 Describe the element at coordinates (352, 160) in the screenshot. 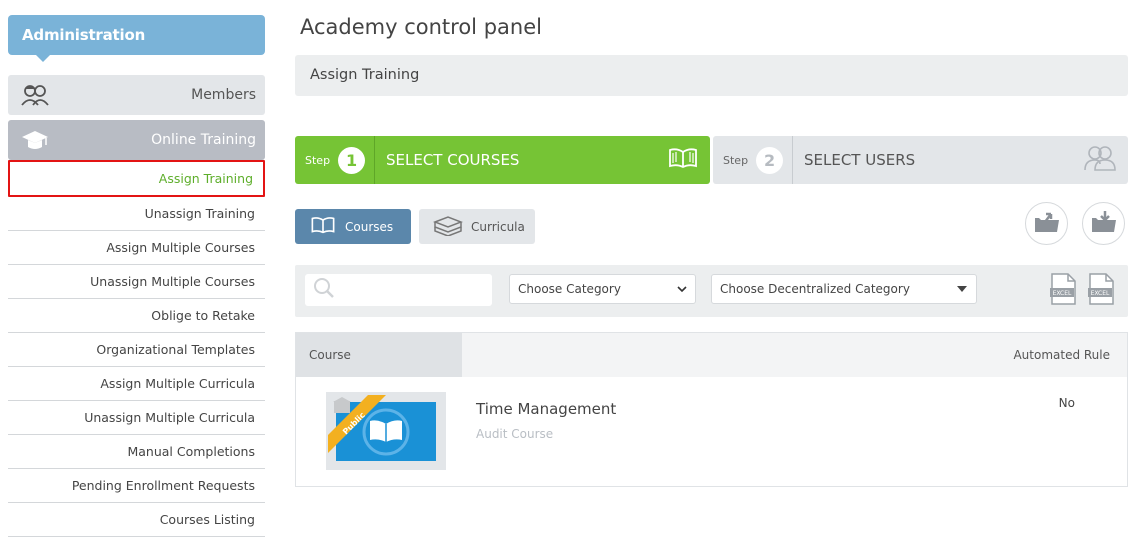

I see `step-number: 1` at that location.